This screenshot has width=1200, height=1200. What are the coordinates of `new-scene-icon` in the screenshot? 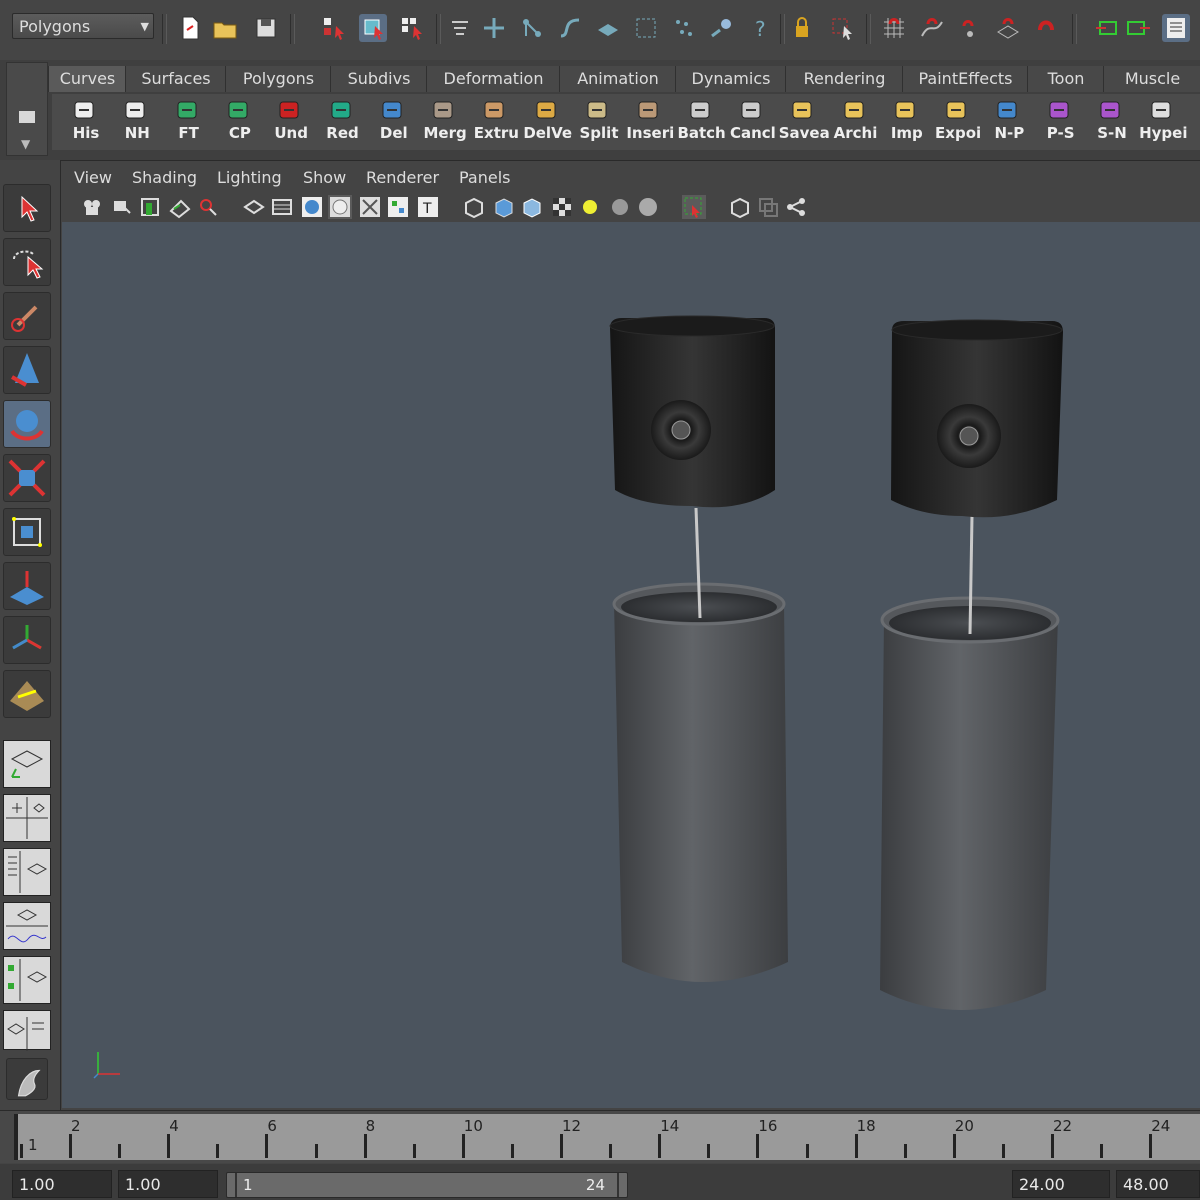 It's located at (190, 28).